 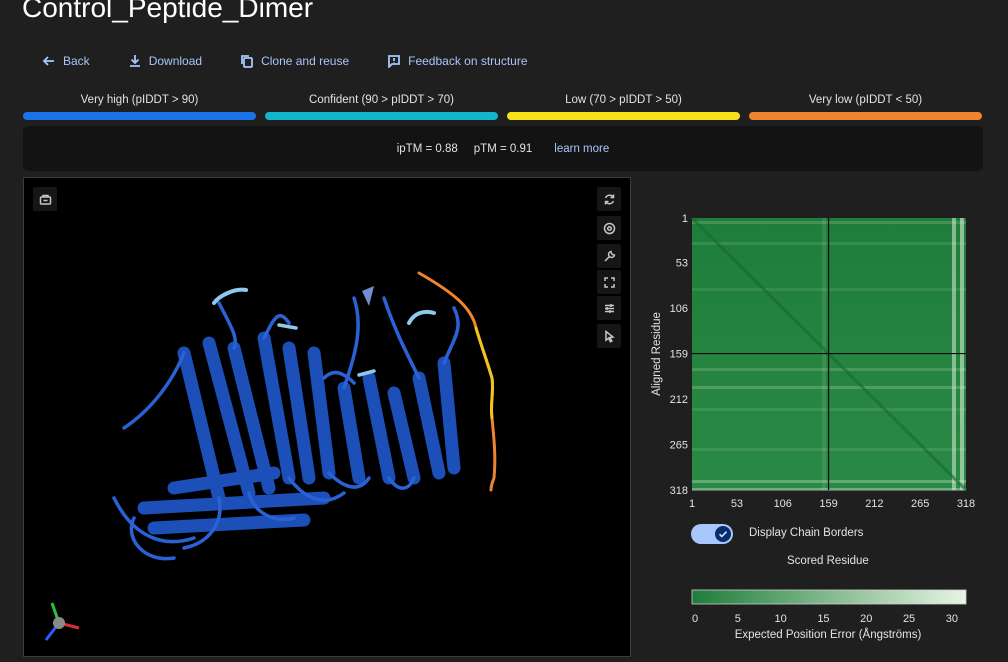 What do you see at coordinates (657, 354) in the screenshot?
I see `y-axis-label: Aligned Residue` at bounding box center [657, 354].